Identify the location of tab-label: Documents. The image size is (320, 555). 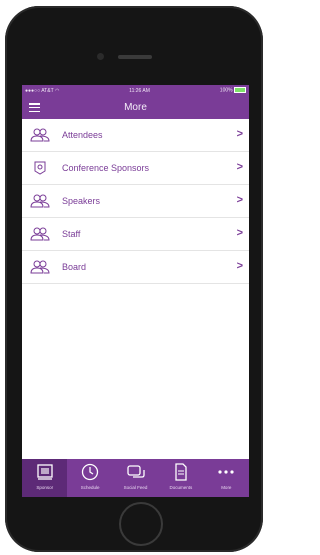
(181, 487).